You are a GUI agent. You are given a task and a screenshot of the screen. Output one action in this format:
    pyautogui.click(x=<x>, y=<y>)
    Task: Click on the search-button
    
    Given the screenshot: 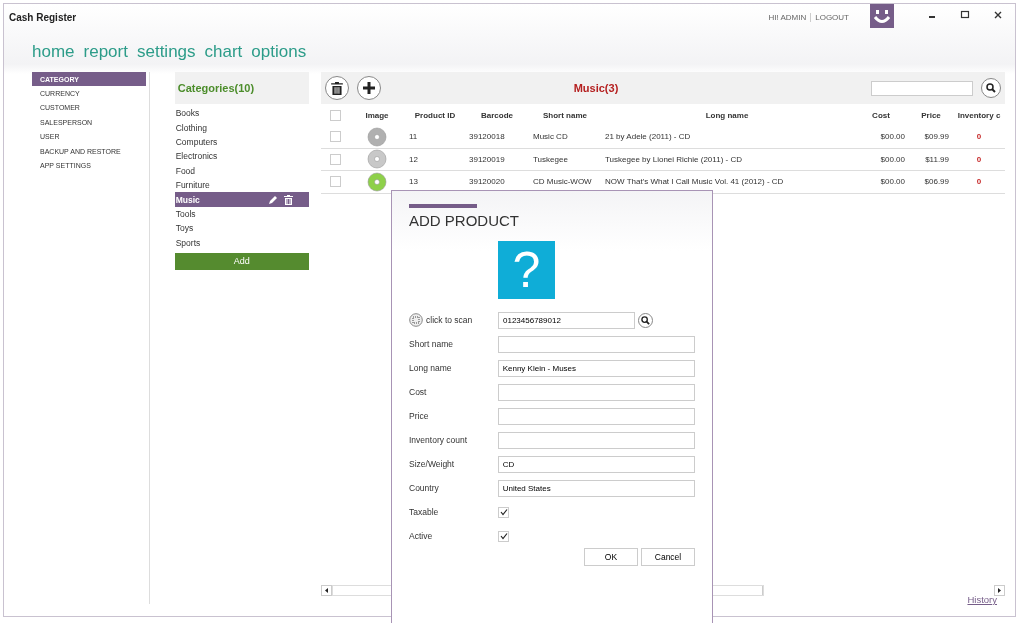 What is the action you would take?
    pyautogui.click(x=991, y=88)
    